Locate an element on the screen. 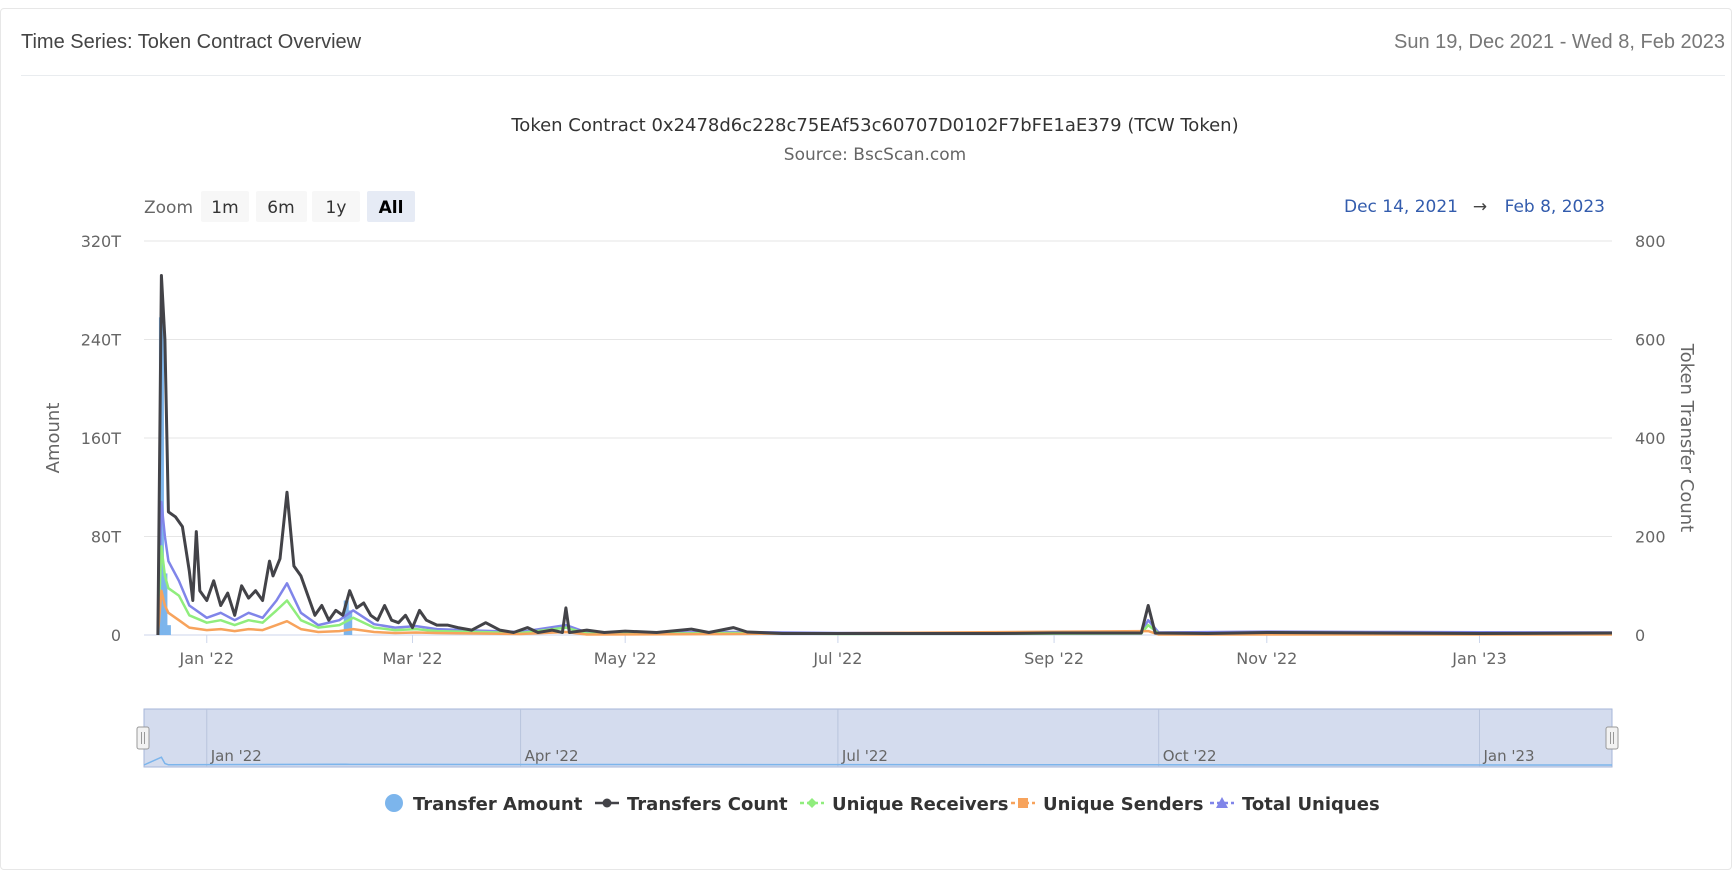 Image resolution: width=1733 pixels, height=870 pixels. legend-item-total-uniques: Total Uniques is located at coordinates (1295, 804).